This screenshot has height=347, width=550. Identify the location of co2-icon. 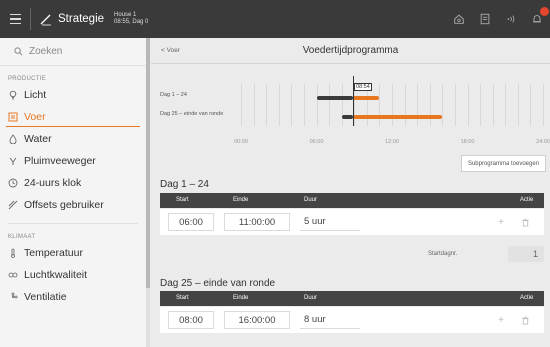
(13, 275).